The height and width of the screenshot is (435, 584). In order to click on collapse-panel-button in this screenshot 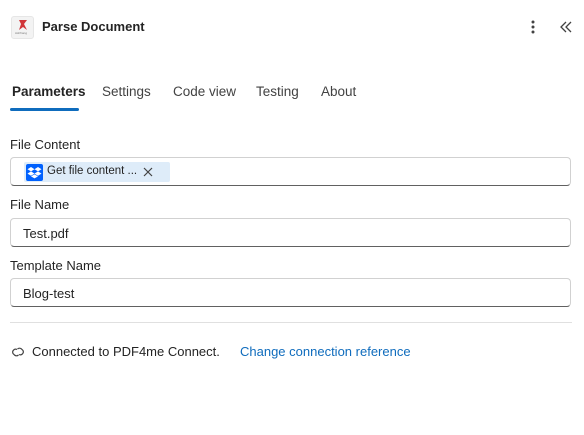, I will do `click(566, 27)`.